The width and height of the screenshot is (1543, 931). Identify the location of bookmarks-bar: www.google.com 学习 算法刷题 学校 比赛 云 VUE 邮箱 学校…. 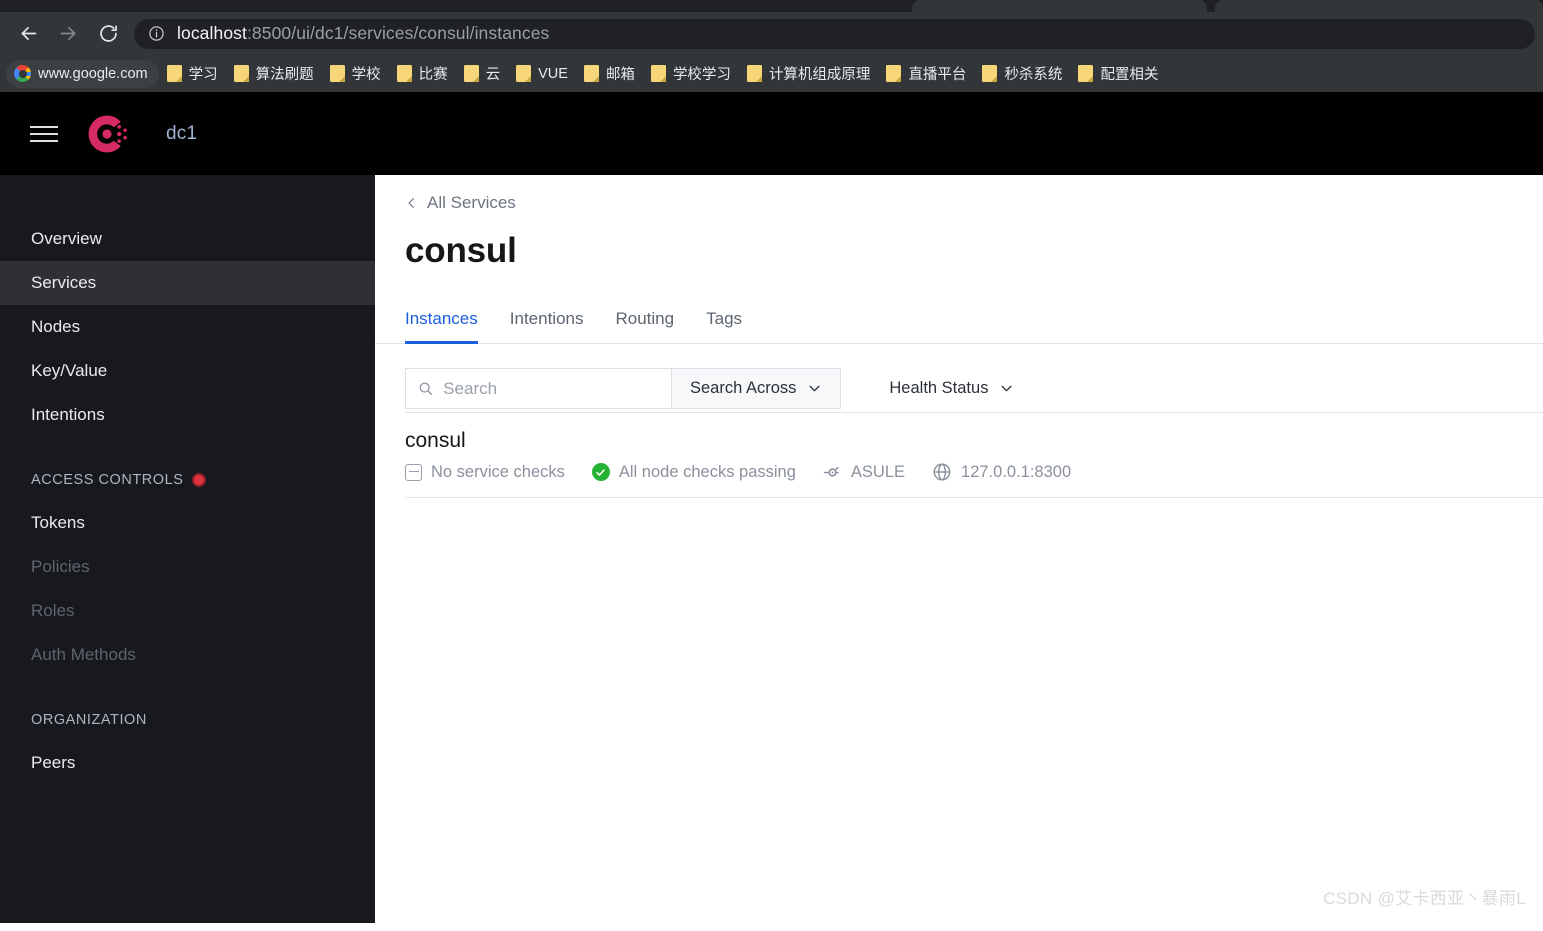
(771, 73).